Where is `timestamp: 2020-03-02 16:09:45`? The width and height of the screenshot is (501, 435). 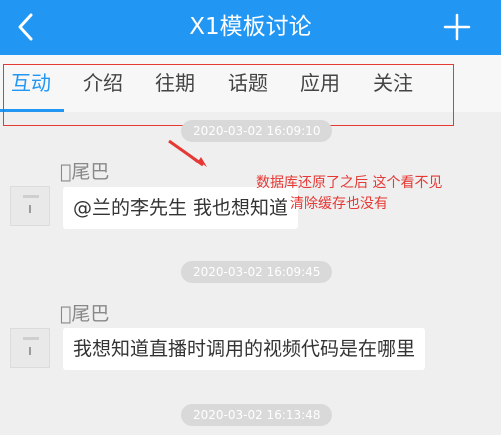
timestamp: 2020-03-02 16:09:45 is located at coordinates (257, 272).